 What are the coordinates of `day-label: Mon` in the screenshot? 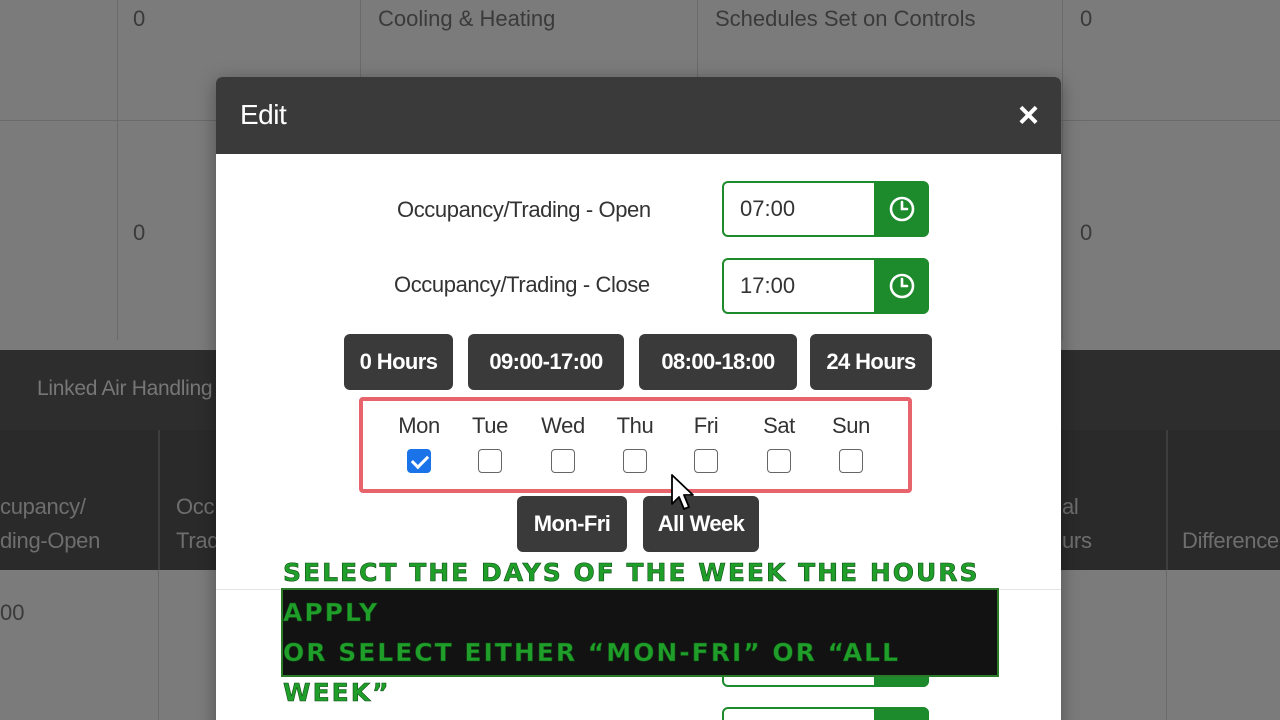 It's located at (419, 425).